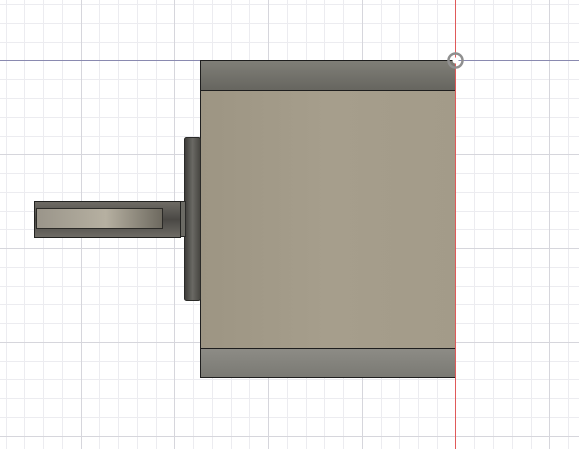  I want to click on motor-shaft-flat, so click(99, 218).